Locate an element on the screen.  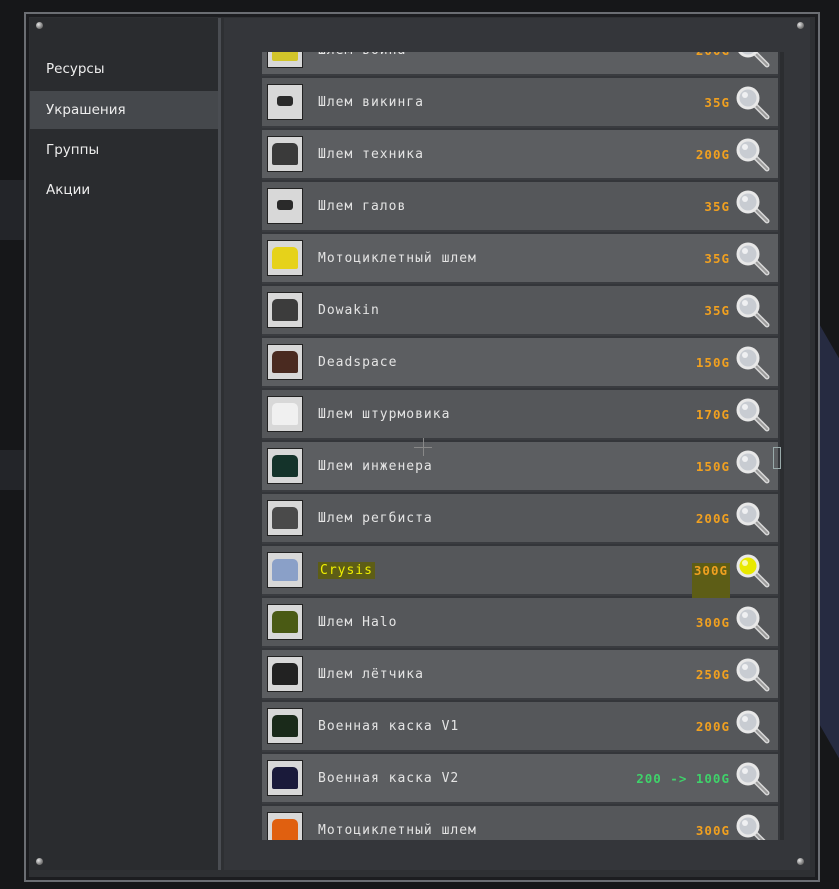
shop-item-row: Военная каска V2 200 -> 100G is located at coordinates (520, 779).